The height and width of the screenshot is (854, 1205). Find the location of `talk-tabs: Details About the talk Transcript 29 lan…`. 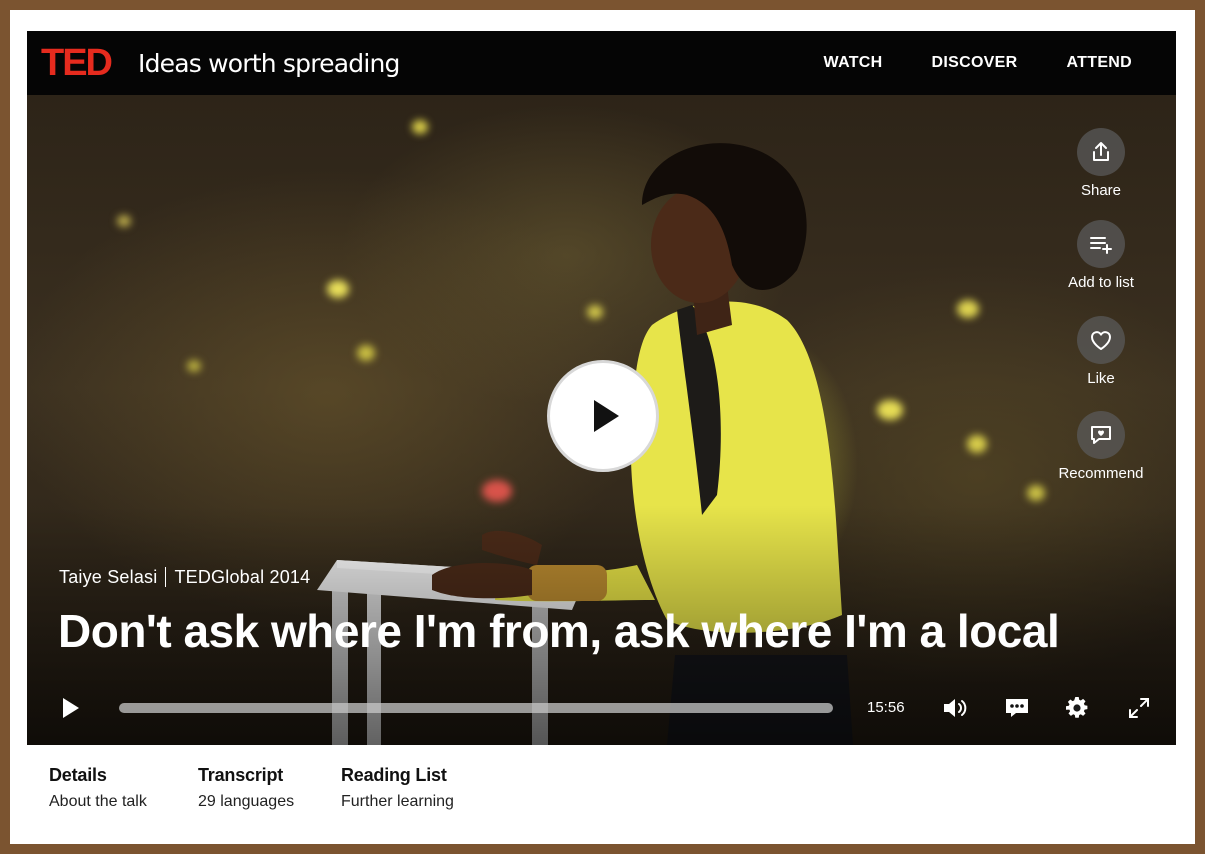

talk-tabs: Details About the talk Transcript 29 lan… is located at coordinates (601, 787).